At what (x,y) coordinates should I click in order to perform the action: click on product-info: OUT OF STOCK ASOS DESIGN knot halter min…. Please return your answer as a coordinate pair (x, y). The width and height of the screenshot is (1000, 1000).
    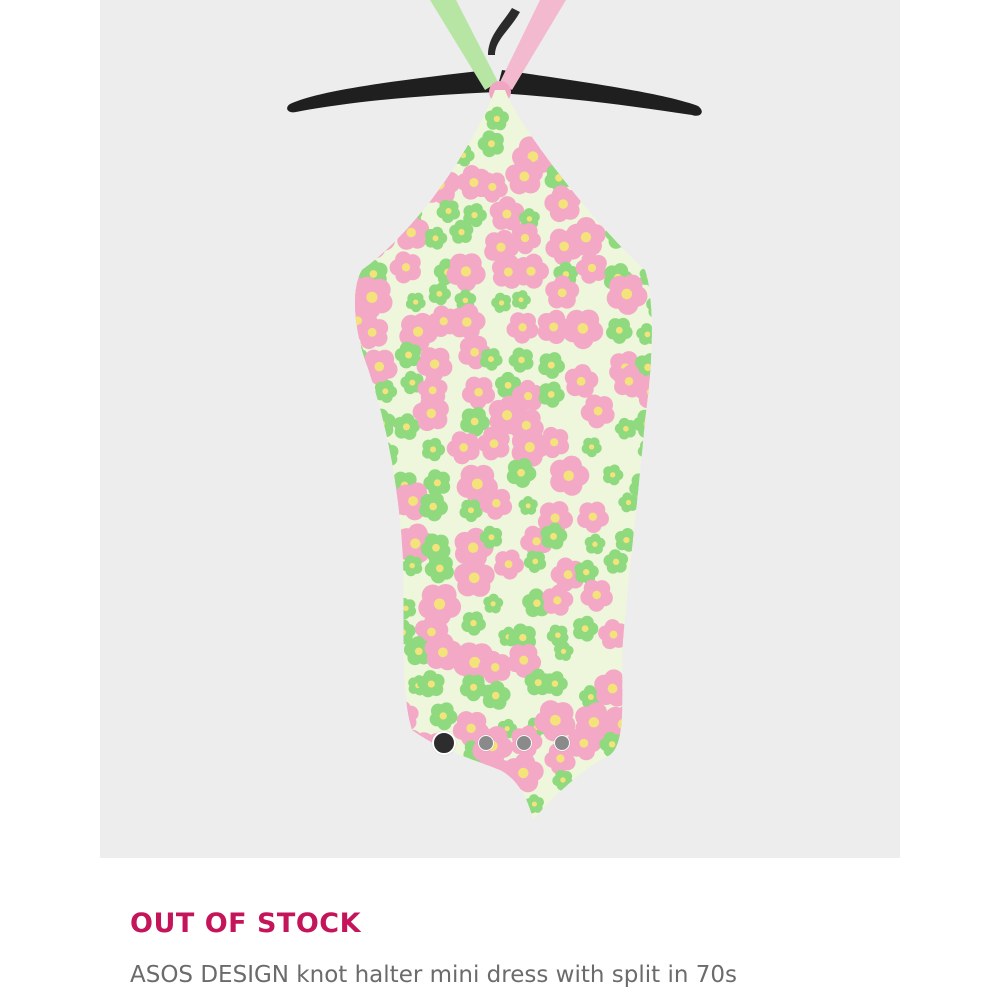
    Looking at the image, I should click on (500, 929).